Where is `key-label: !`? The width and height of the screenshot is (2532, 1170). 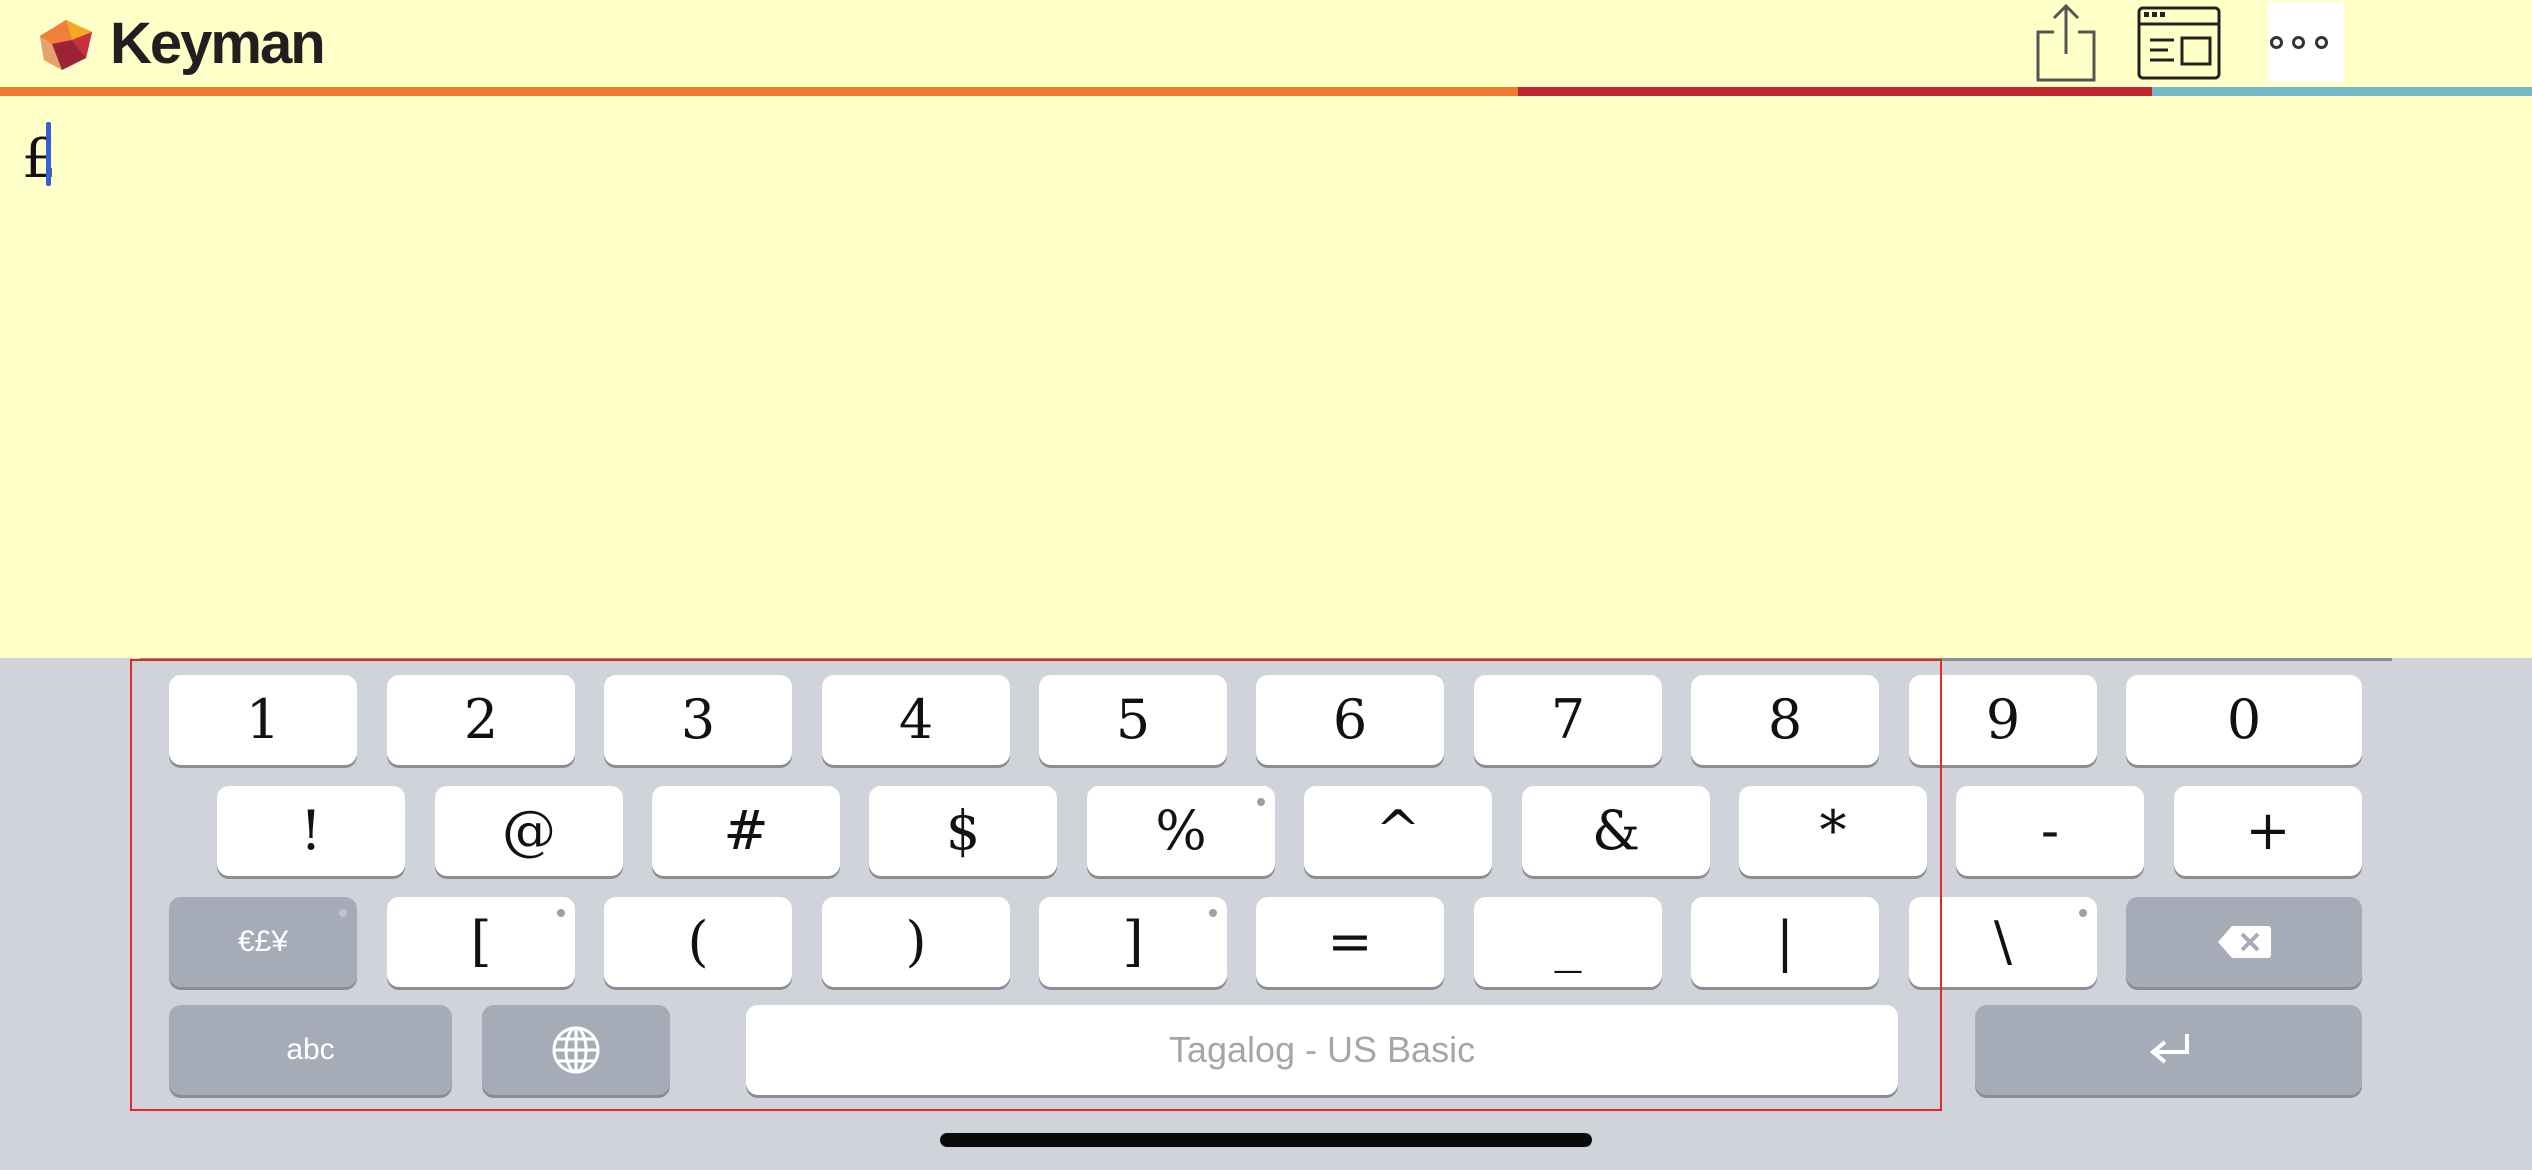
key-label: ! is located at coordinates (311, 830).